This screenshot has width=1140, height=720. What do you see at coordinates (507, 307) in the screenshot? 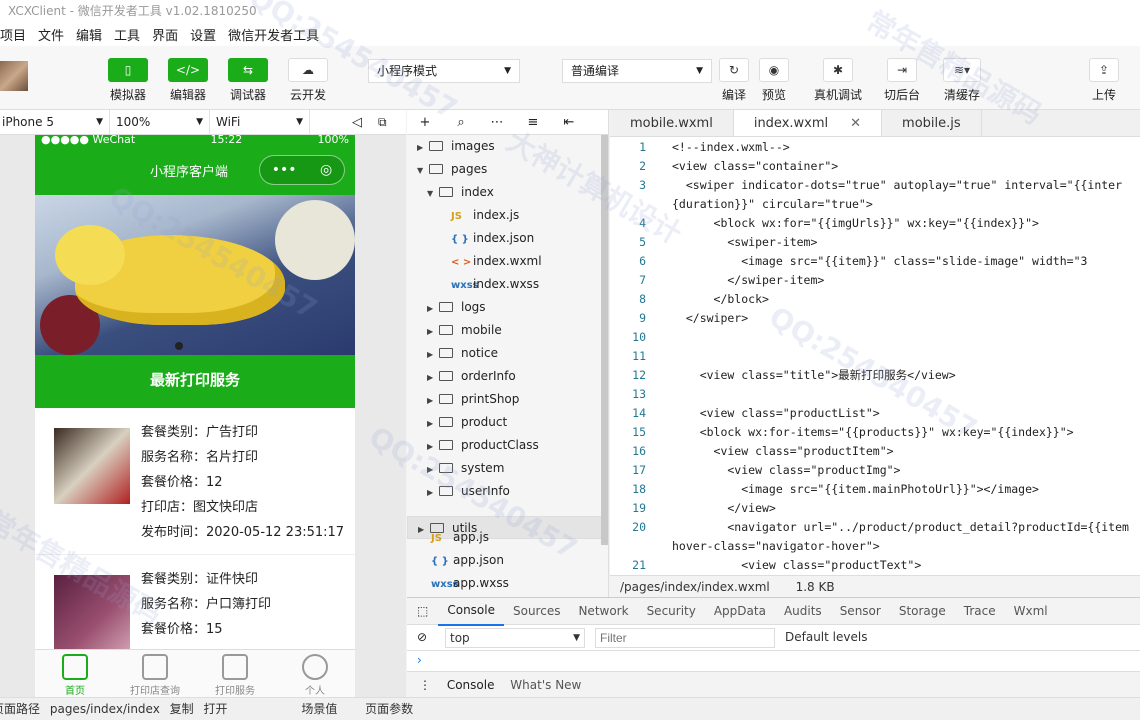
I see `tree-folder: ▶ logs` at bounding box center [507, 307].